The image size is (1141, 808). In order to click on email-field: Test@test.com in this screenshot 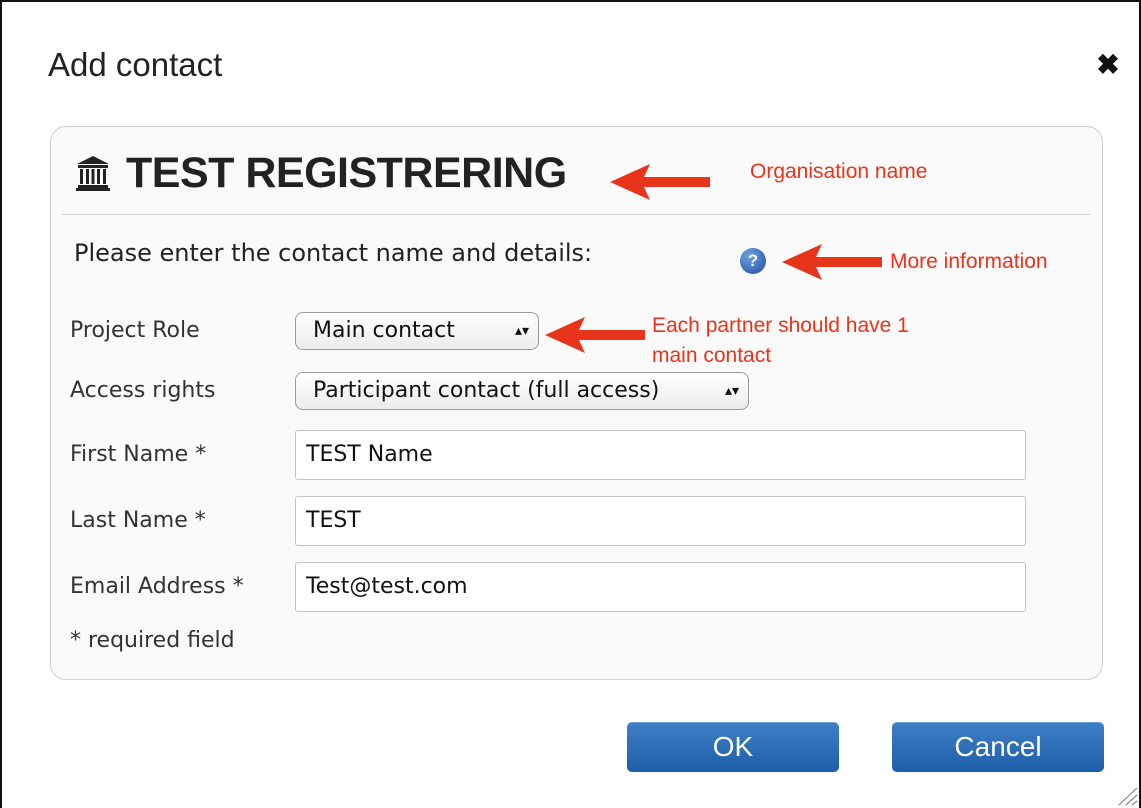, I will do `click(660, 587)`.